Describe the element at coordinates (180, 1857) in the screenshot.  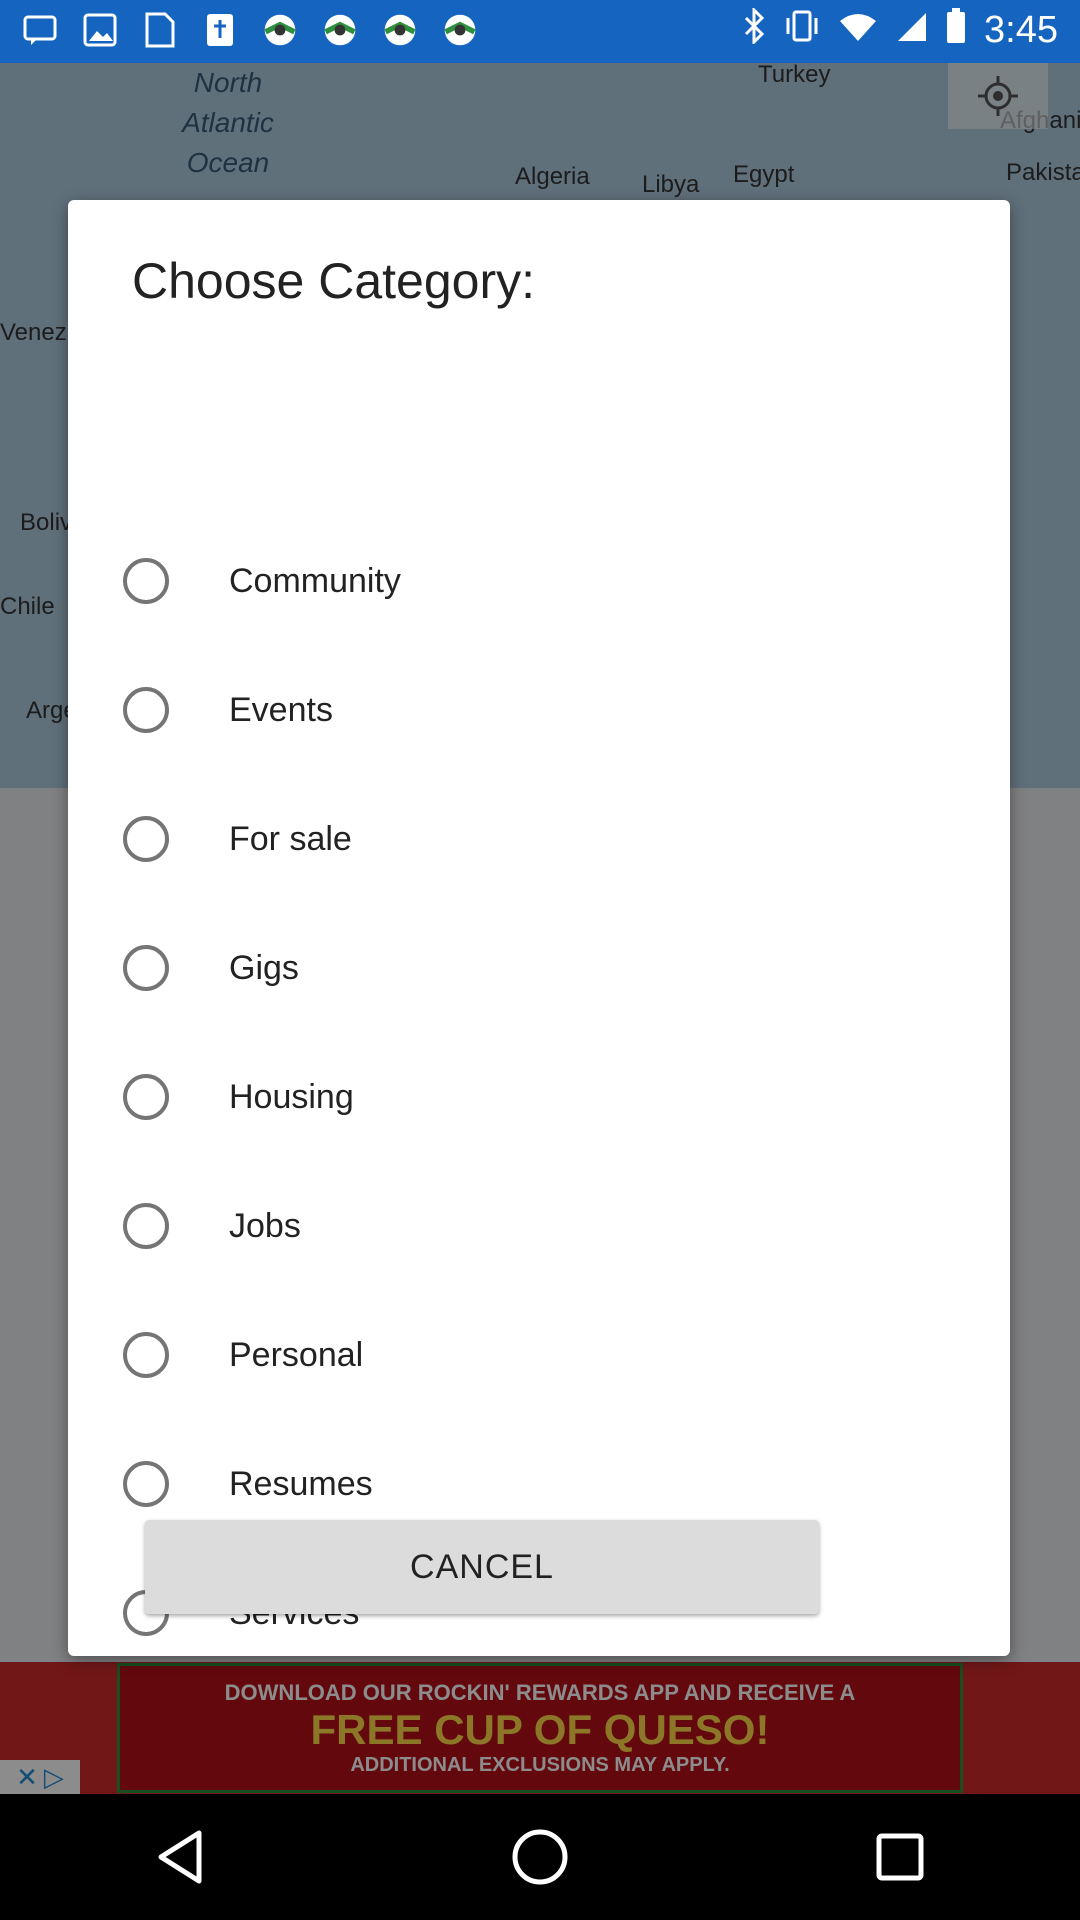
I see `back-icon` at that location.